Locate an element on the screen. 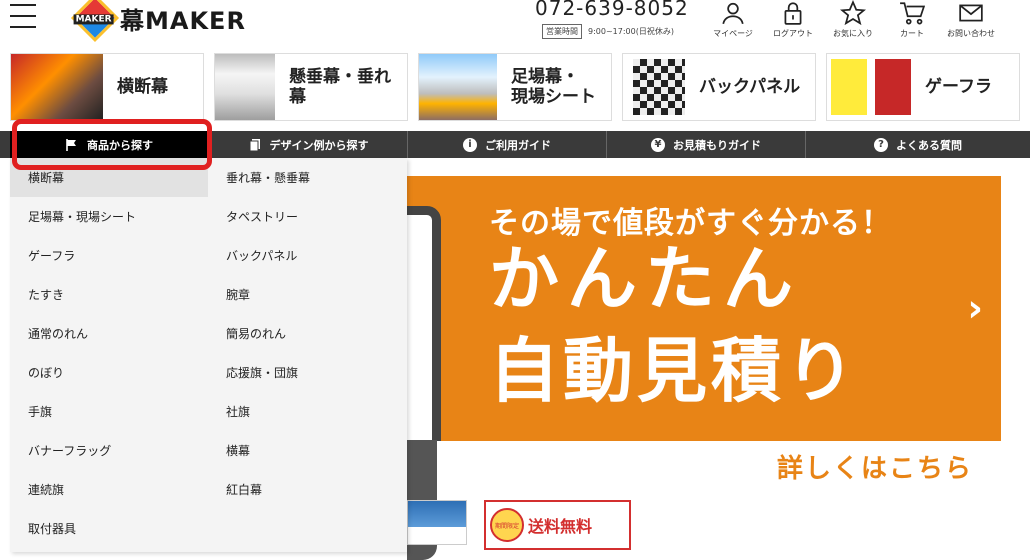 The image size is (1030, 560). category-banners: 横断幕 懸垂幕・垂れ幕 足場幕・ 現場シート バックパネル ゲーフラ is located at coordinates (515, 87).